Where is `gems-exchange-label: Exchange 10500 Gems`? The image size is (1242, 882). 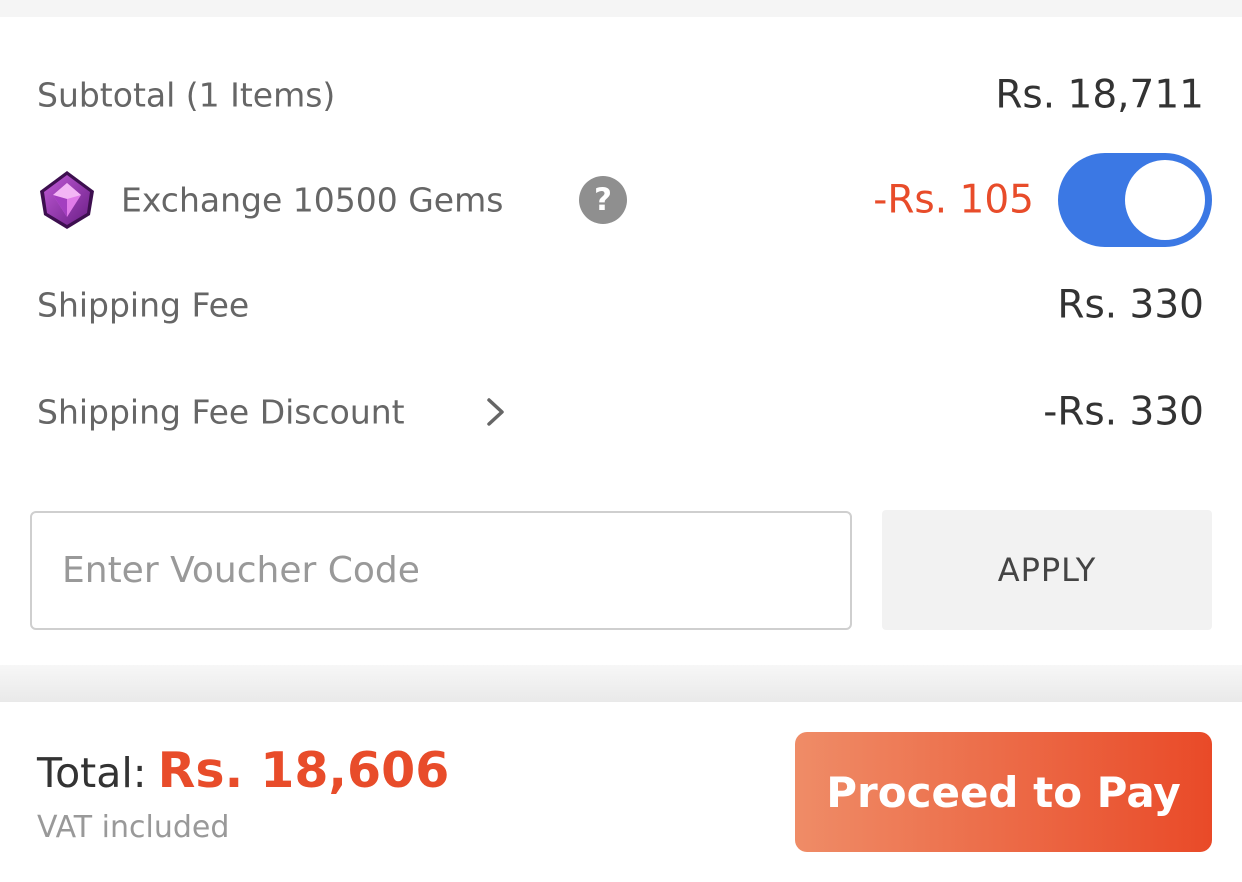 gems-exchange-label: Exchange 10500 Gems is located at coordinates (312, 200).